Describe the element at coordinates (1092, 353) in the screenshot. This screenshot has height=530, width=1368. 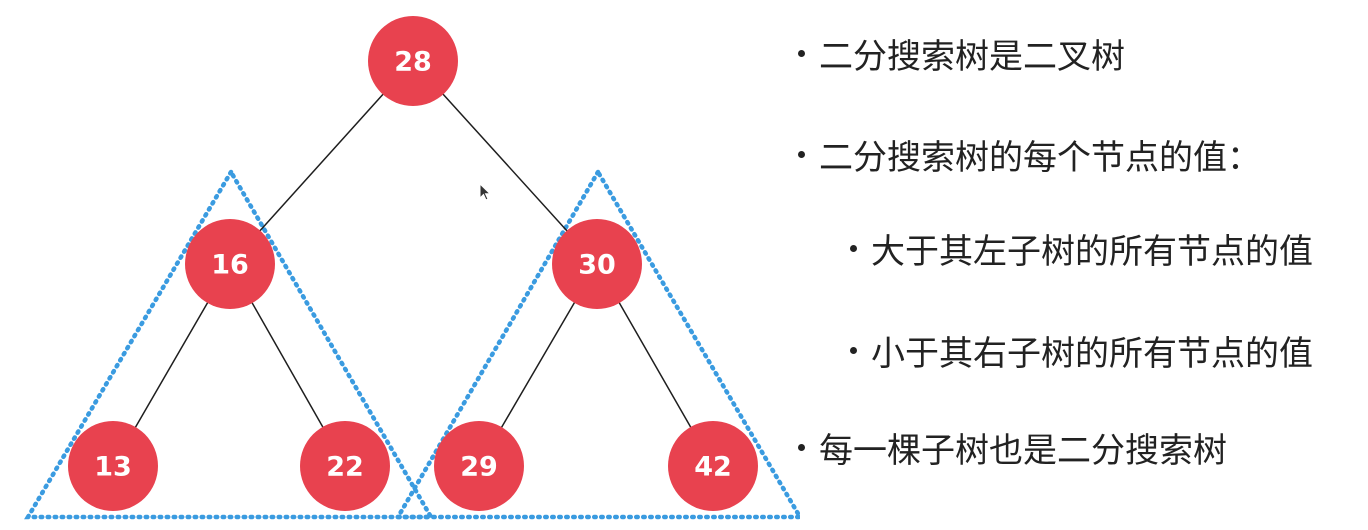
I see `bullet-text-4: 小于其右子树的所有节点的值` at that location.